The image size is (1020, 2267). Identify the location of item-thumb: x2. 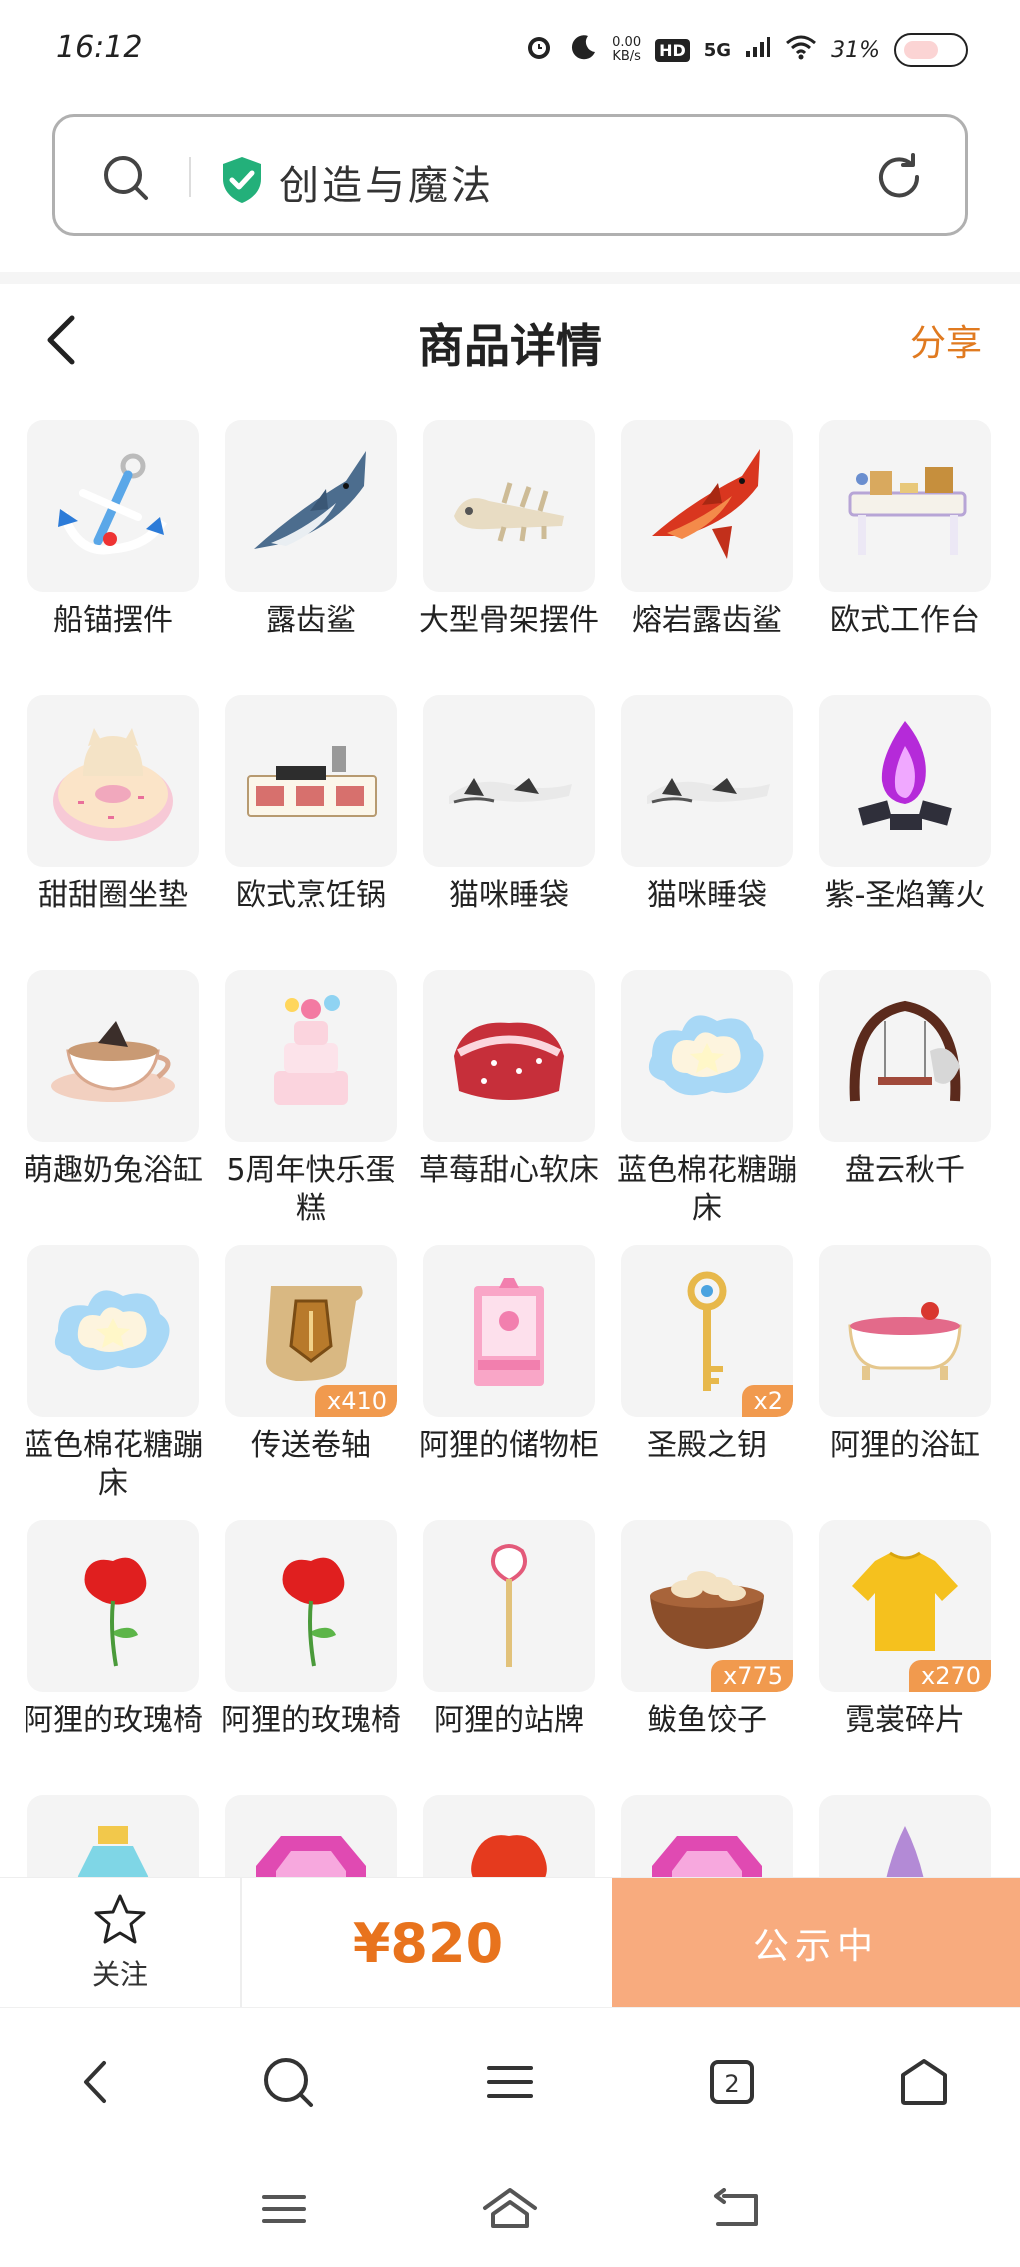
(707, 1331).